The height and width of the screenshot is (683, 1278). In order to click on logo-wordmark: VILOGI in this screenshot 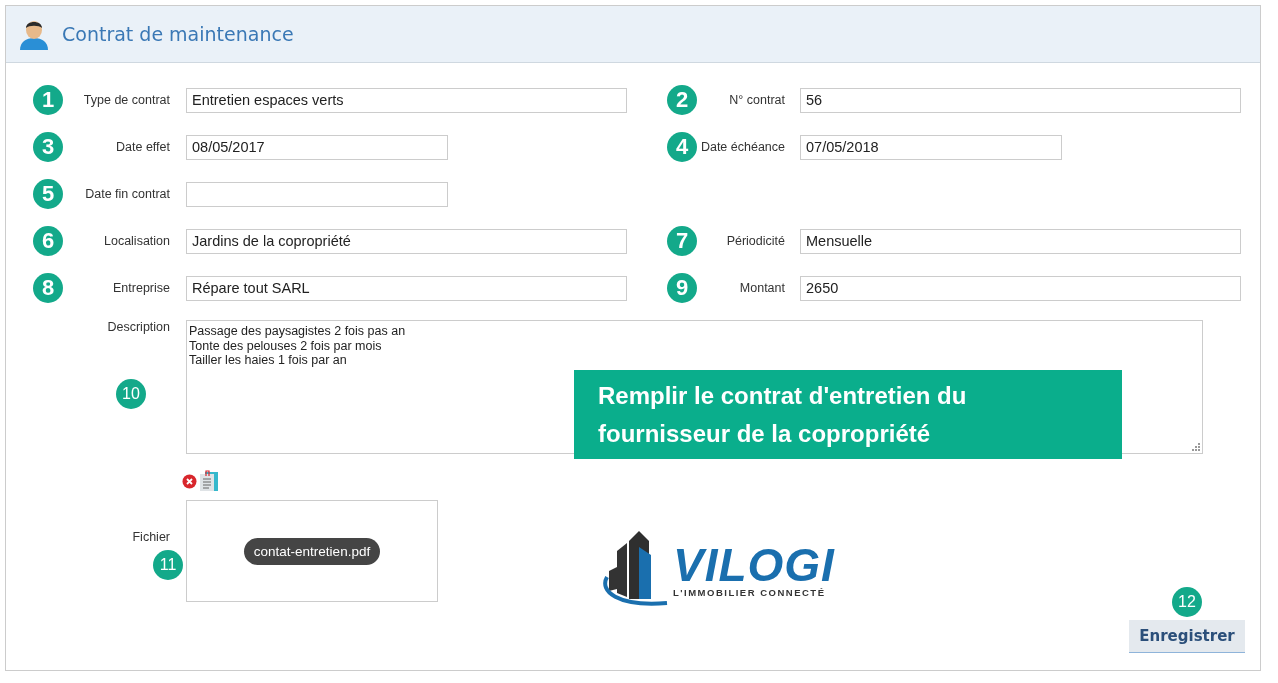, I will do `click(754, 564)`.